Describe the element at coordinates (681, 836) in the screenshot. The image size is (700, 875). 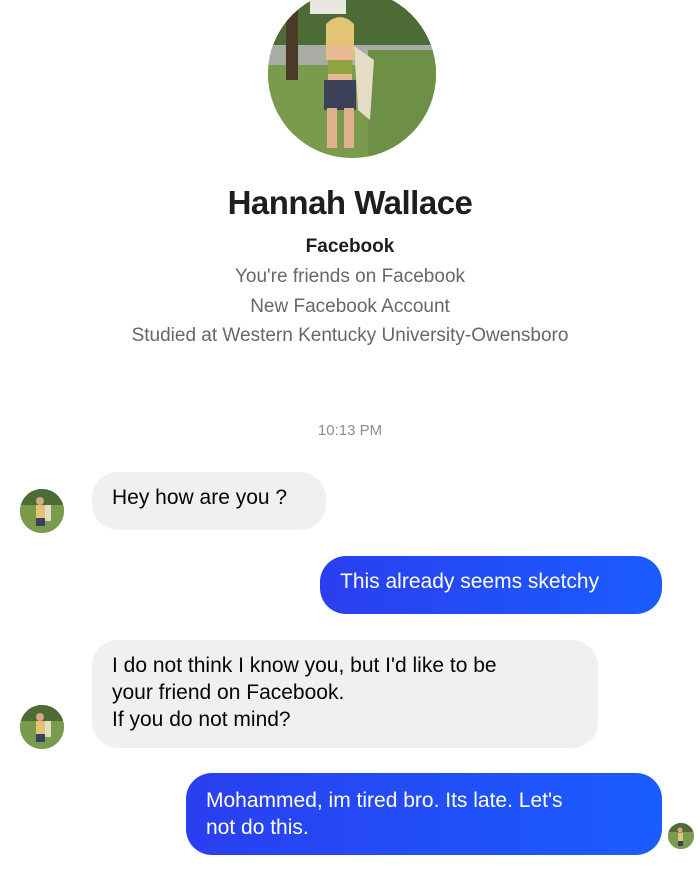
I see `seen-avatar-icon` at that location.